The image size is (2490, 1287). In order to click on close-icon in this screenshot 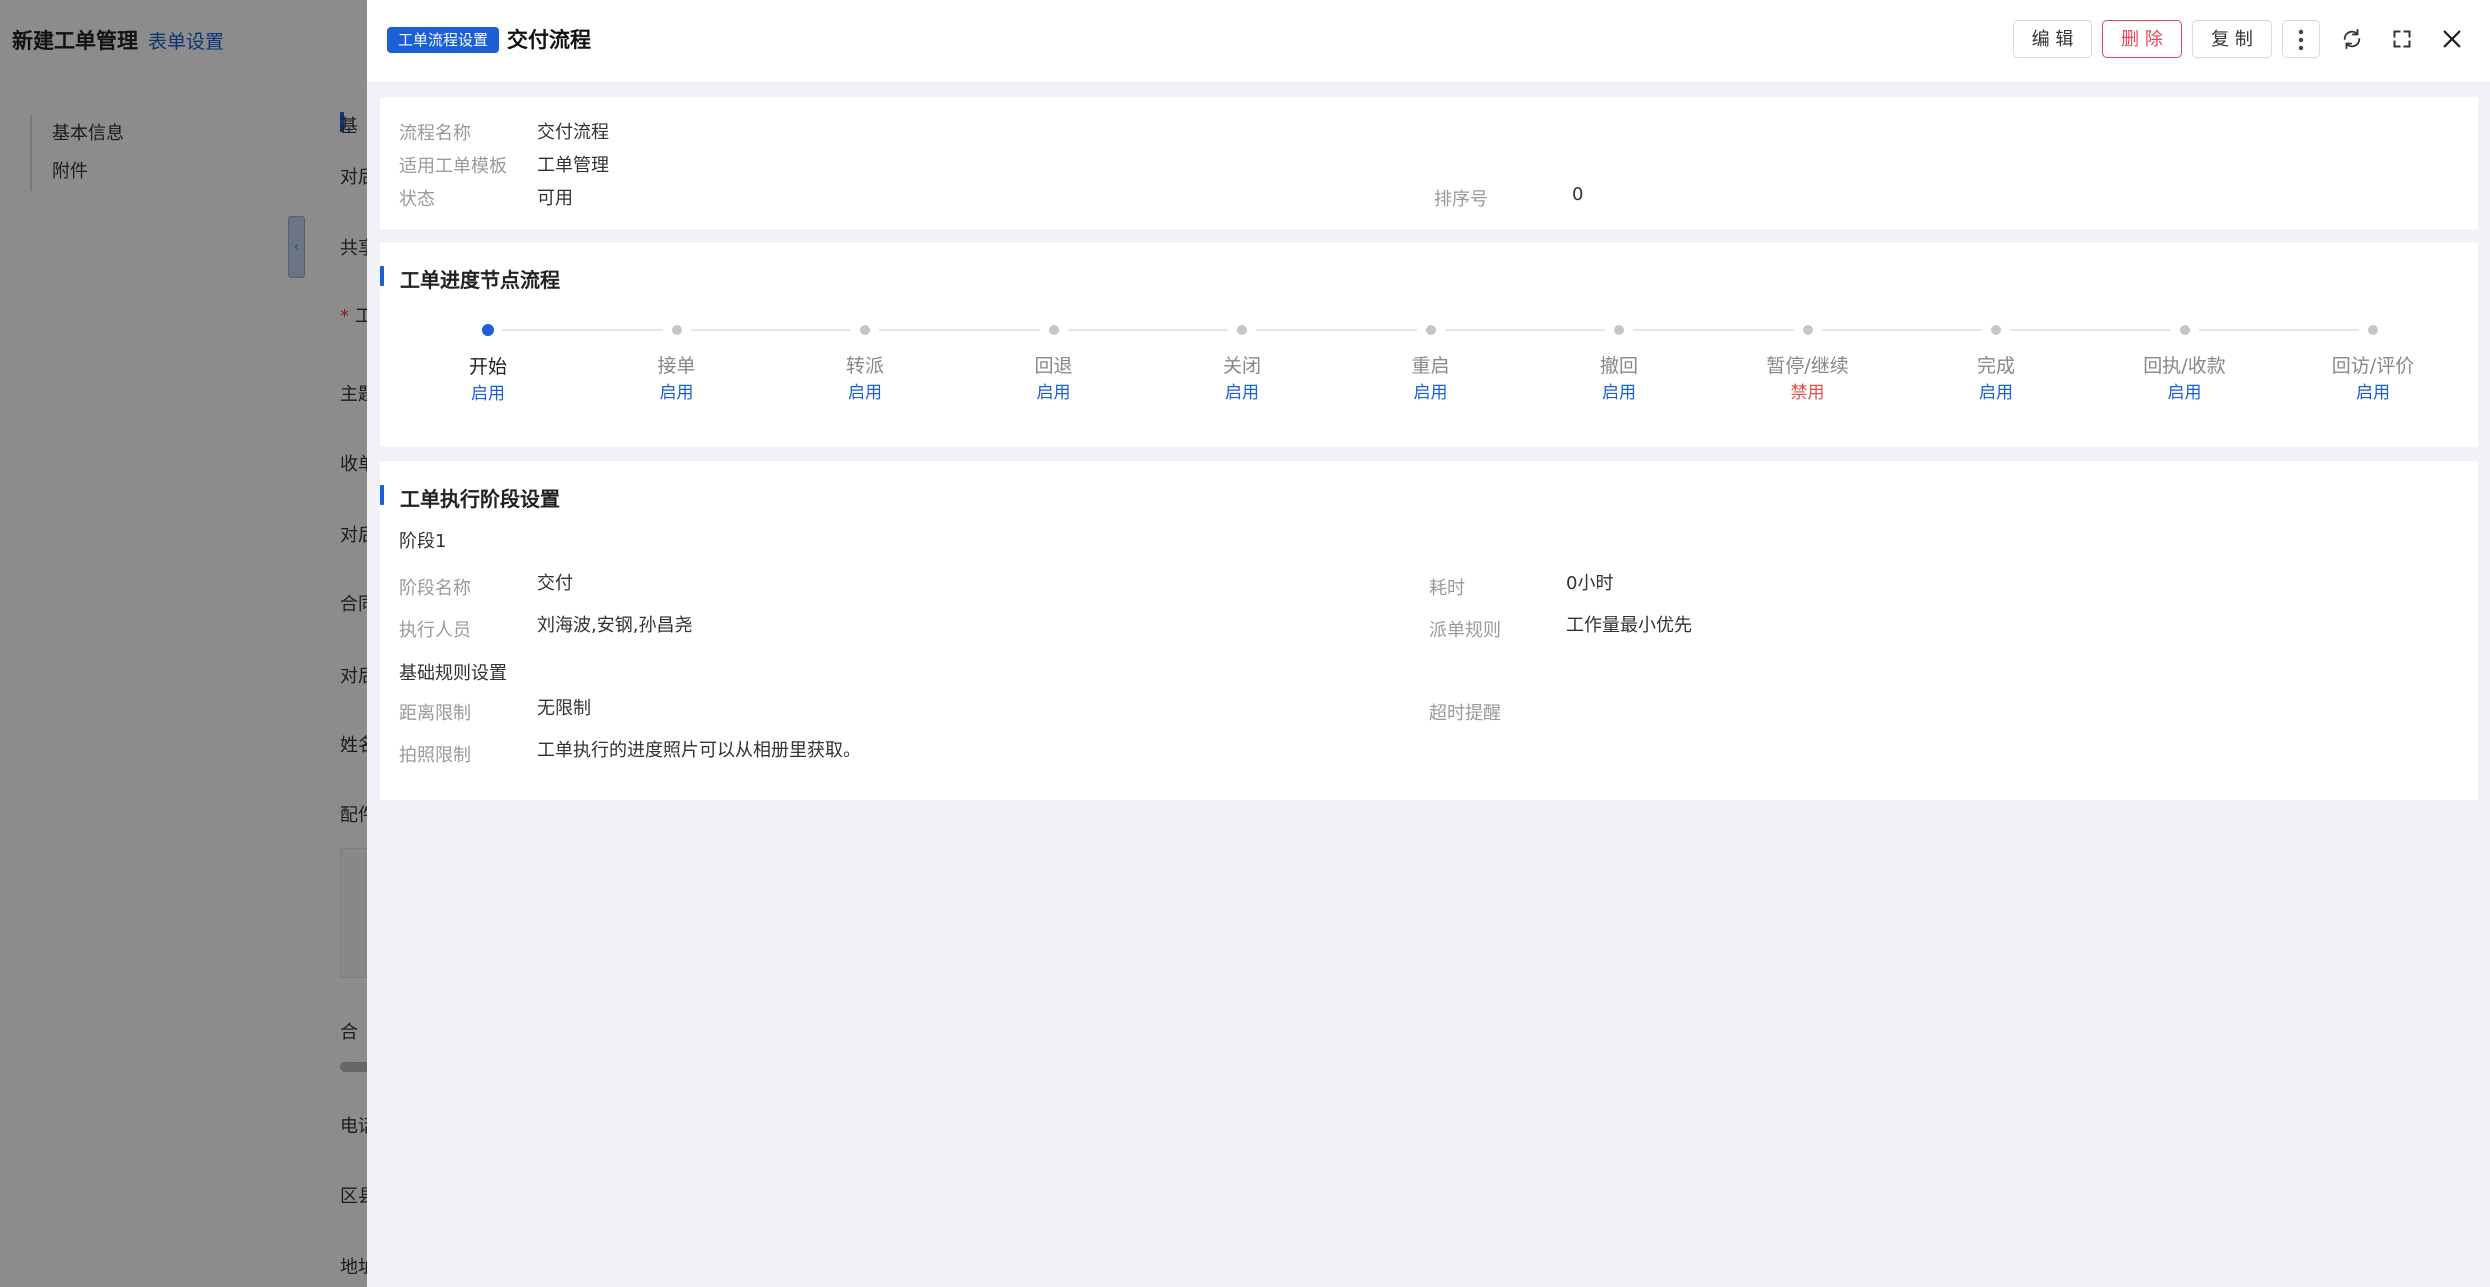, I will do `click(2452, 39)`.